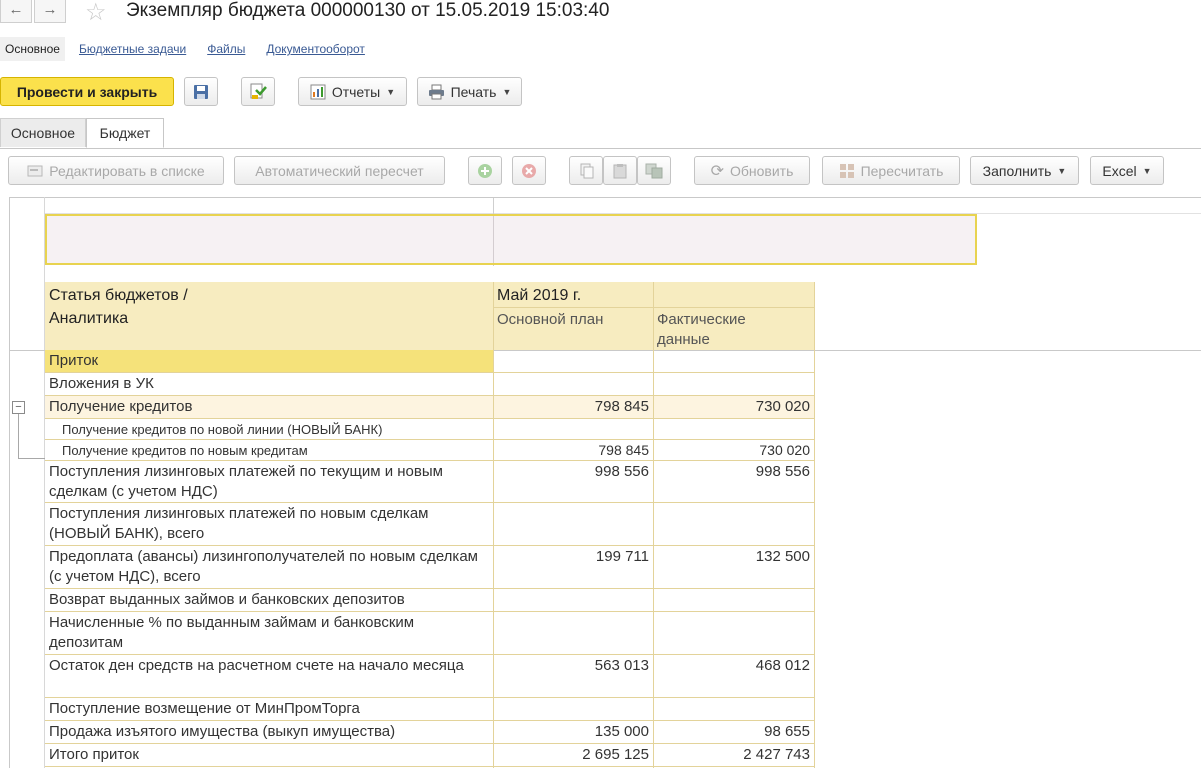  I want to click on paste-special-icon, so click(654, 170).